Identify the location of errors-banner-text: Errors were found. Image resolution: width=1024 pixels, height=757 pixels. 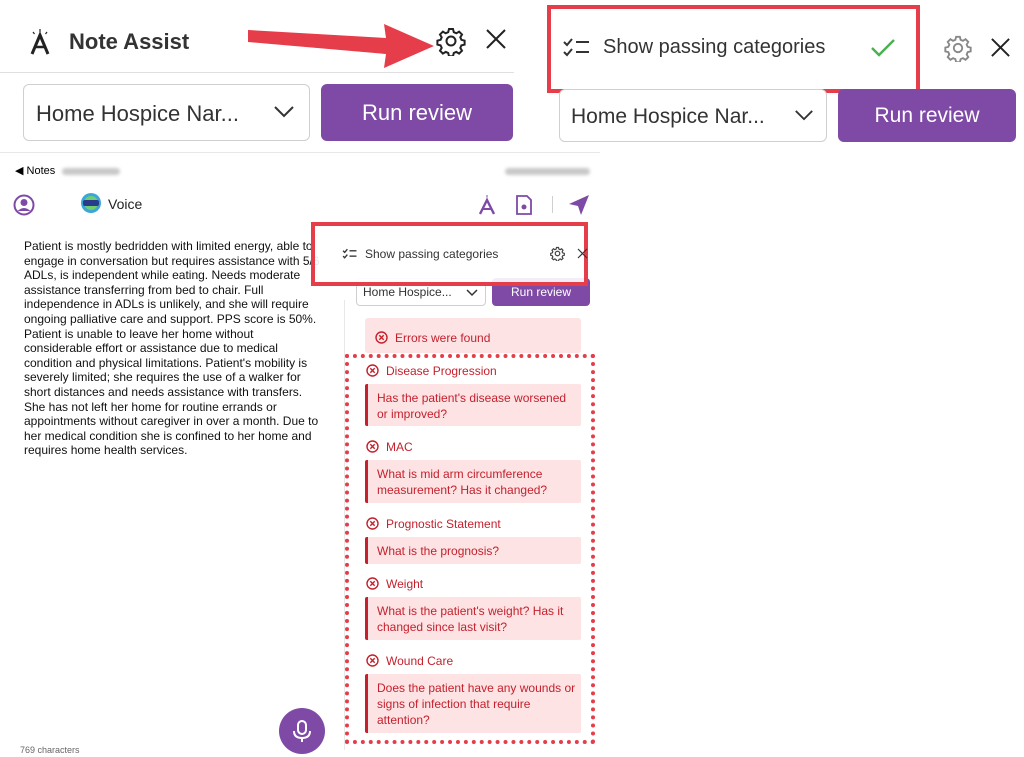
(443, 338).